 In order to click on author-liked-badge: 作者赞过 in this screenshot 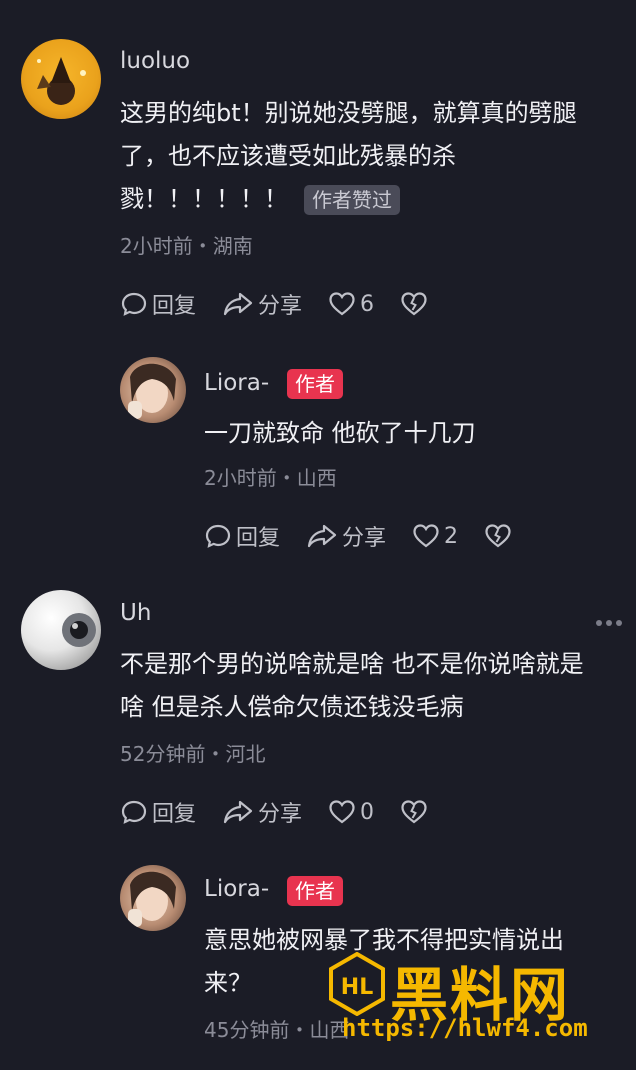, I will do `click(352, 200)`.